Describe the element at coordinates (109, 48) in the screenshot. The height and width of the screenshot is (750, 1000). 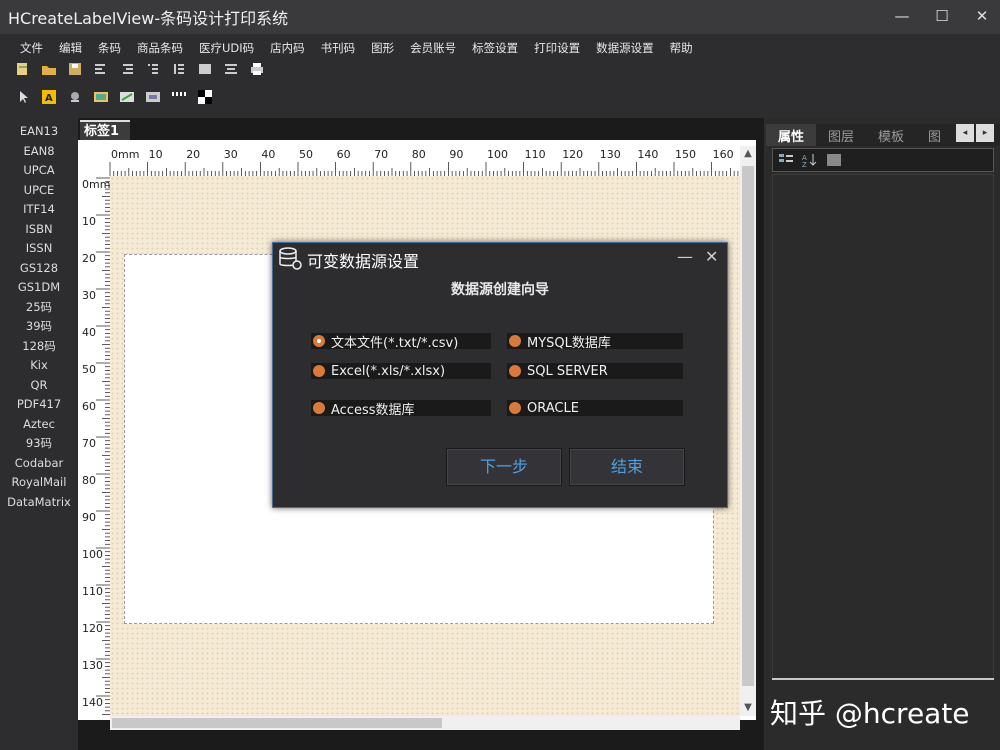
I see `menu-barcode: 条码` at that location.